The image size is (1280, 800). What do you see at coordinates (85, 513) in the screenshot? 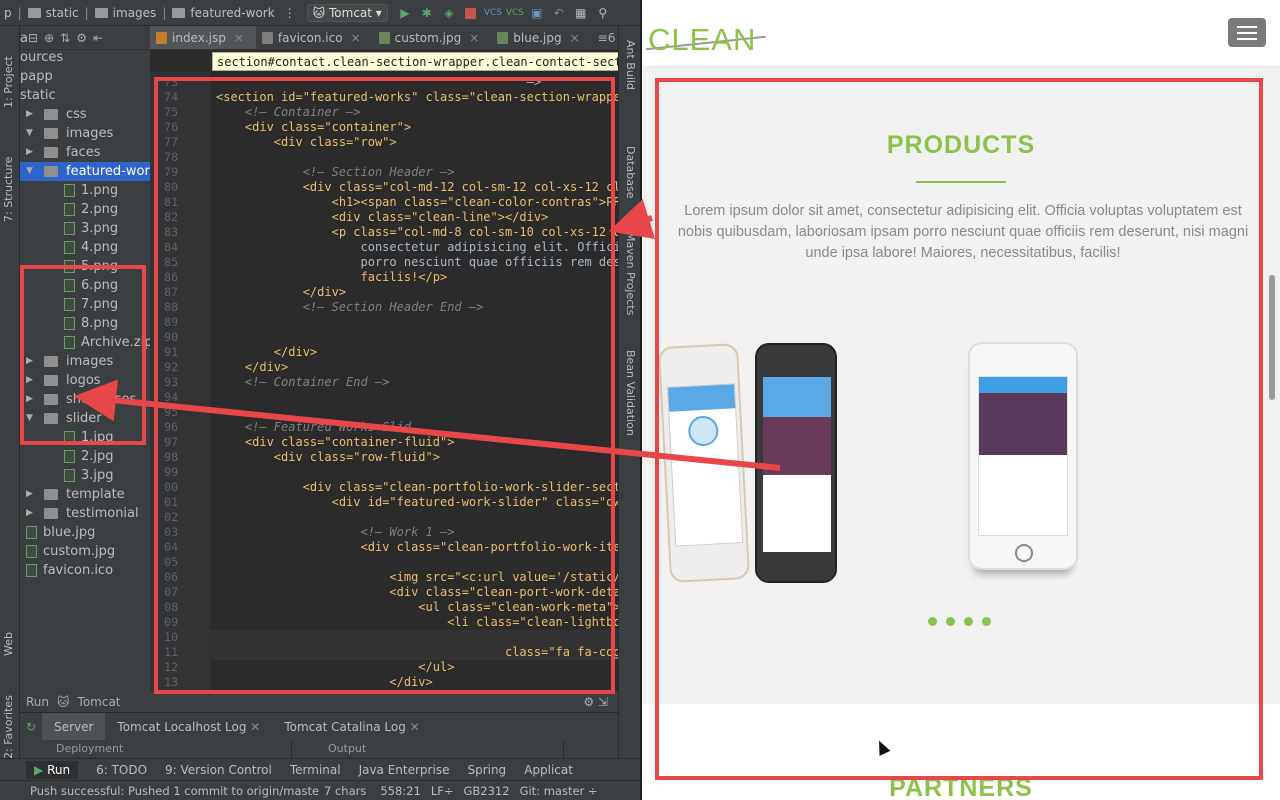
I see `tree-folder: ▶ testimonial` at bounding box center [85, 513].